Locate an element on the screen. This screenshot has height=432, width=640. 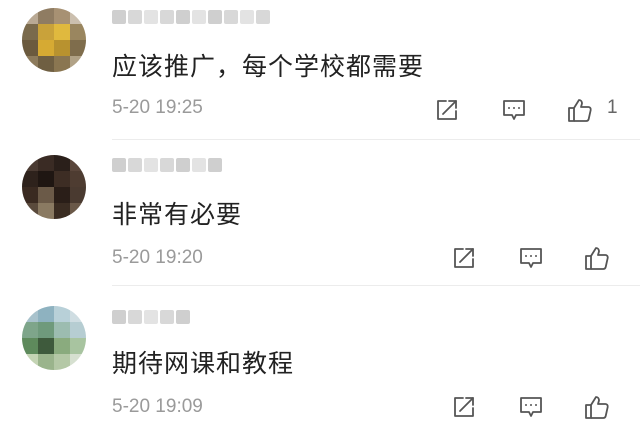
comment-time: 5-20 19:20 is located at coordinates (157, 257).